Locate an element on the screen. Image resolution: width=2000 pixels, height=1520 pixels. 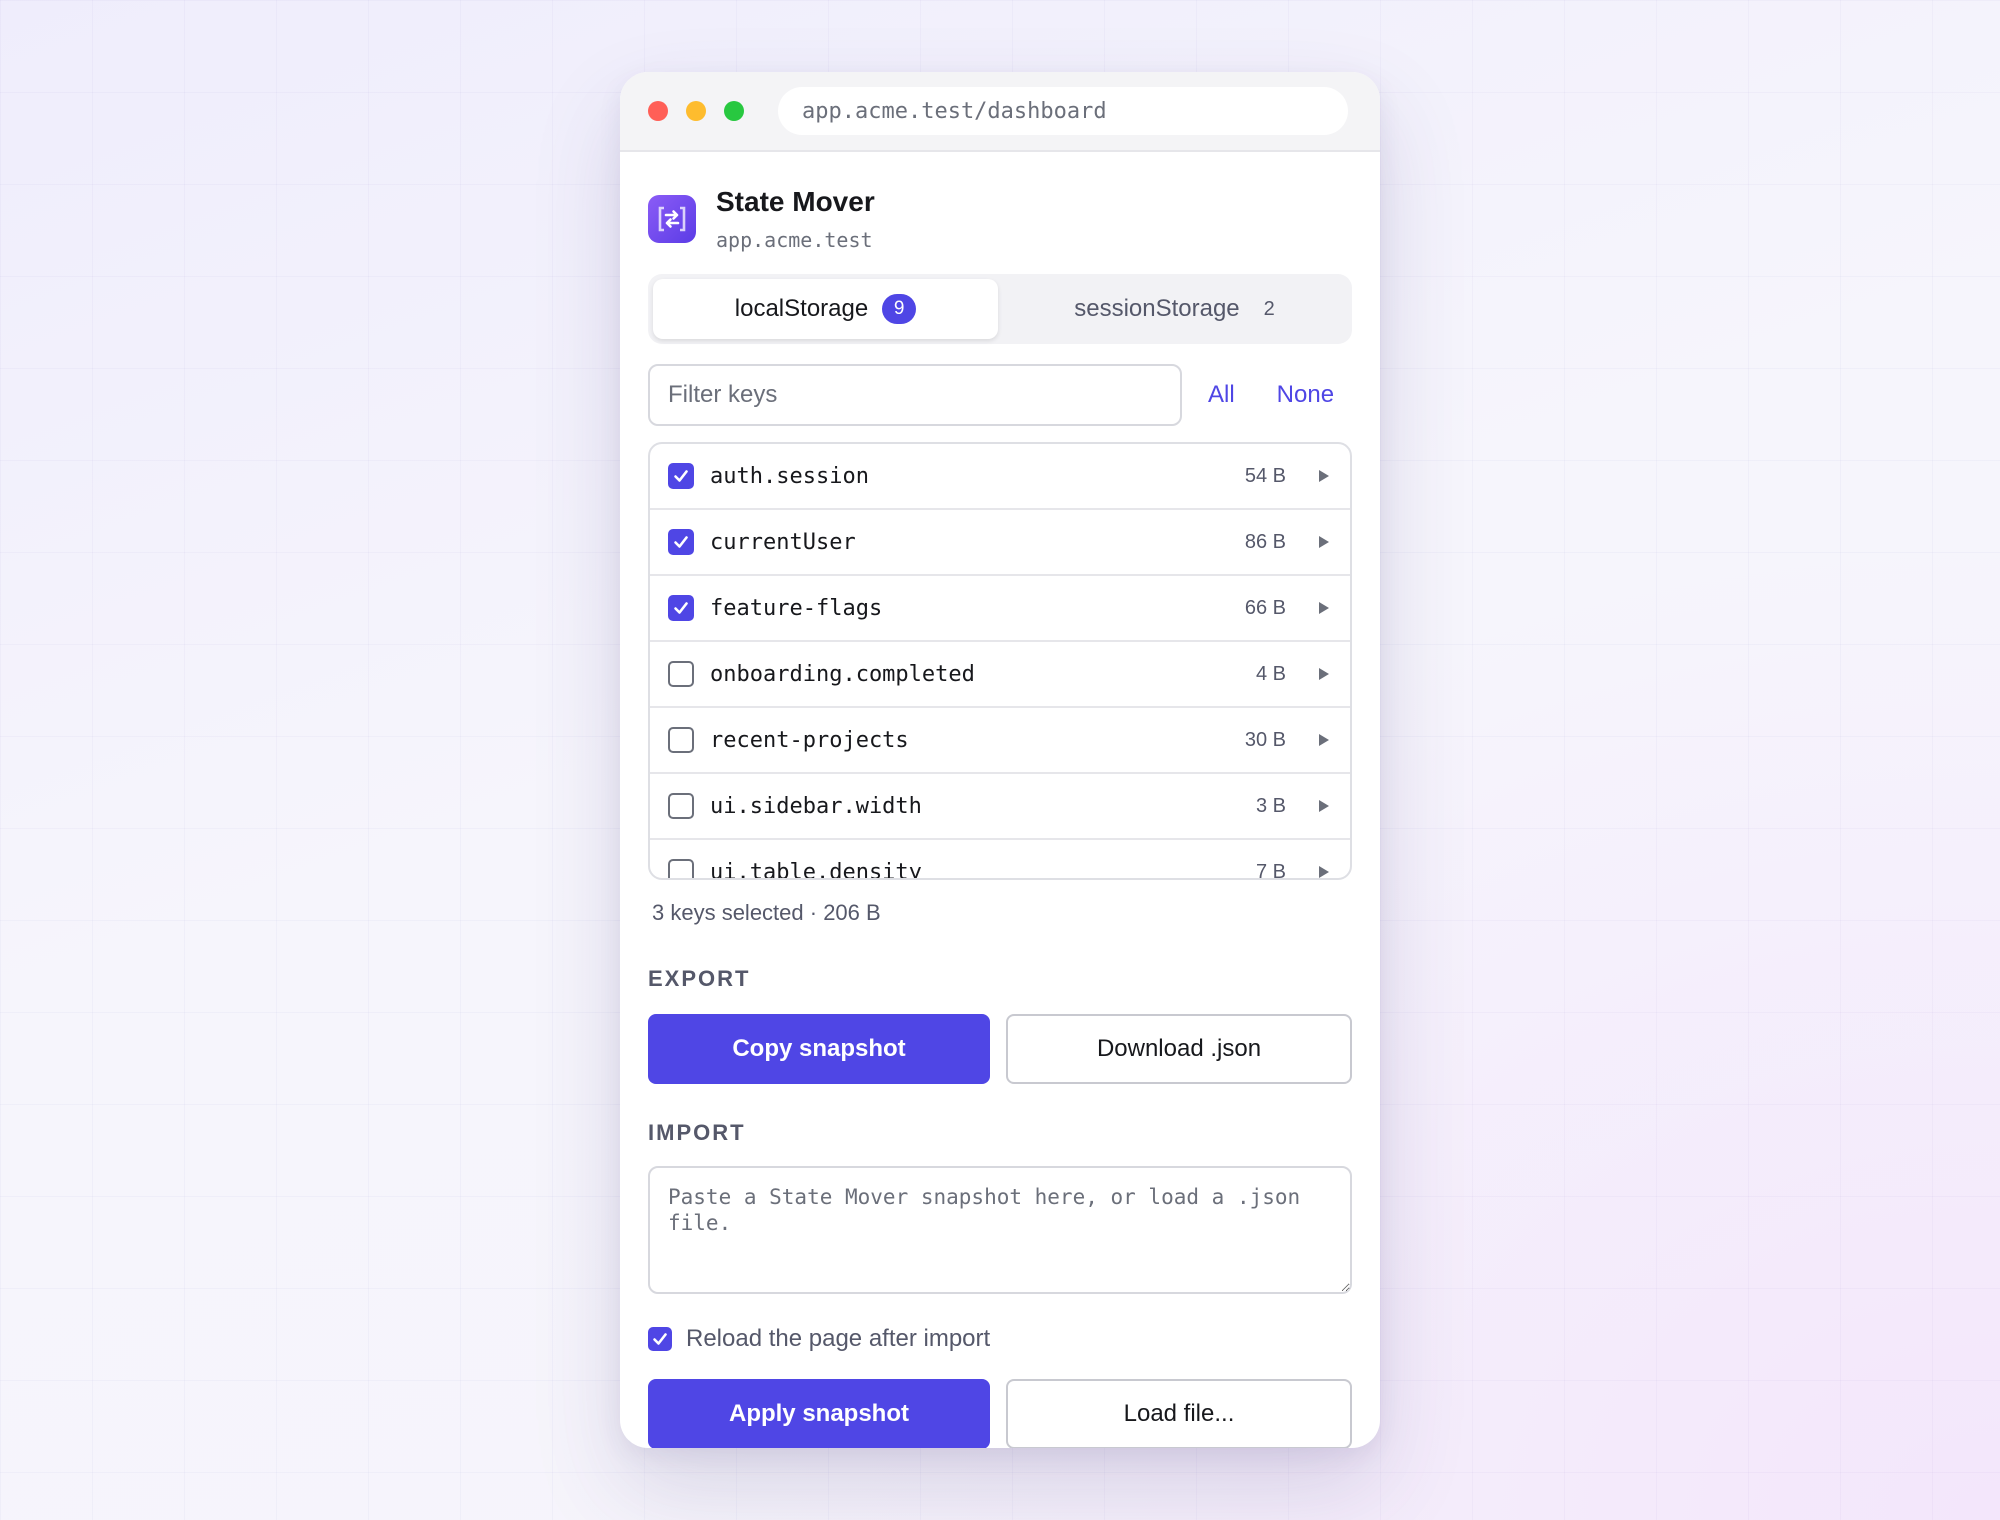
export-section-label: EXPORT is located at coordinates (699, 978).